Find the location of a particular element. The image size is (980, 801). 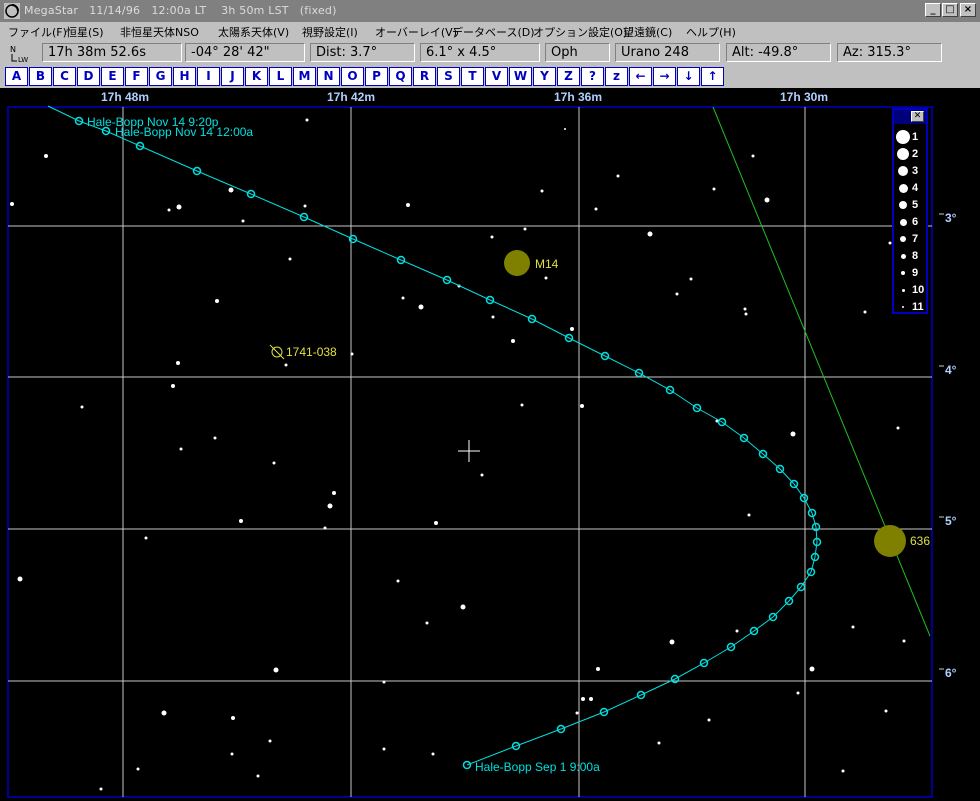

dec-label: 4° is located at coordinates (951, 370).